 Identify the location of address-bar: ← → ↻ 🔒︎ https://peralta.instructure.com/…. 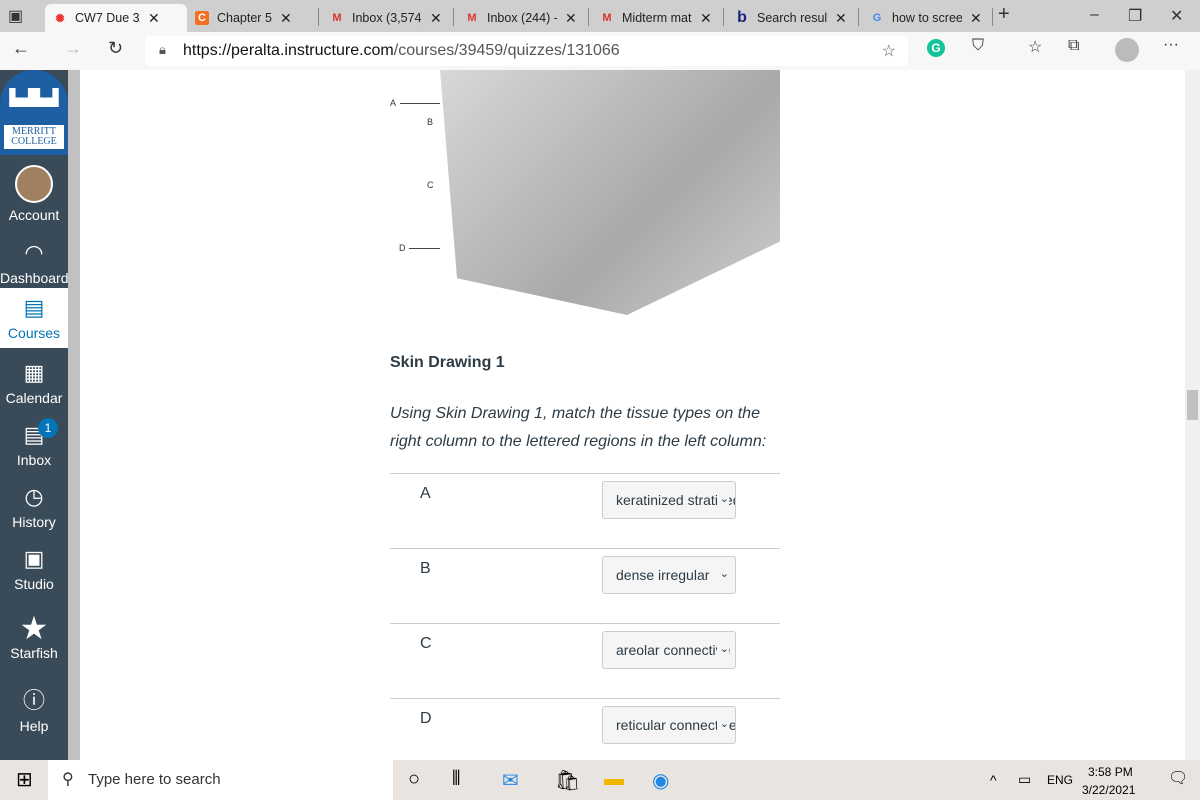
(600, 51).